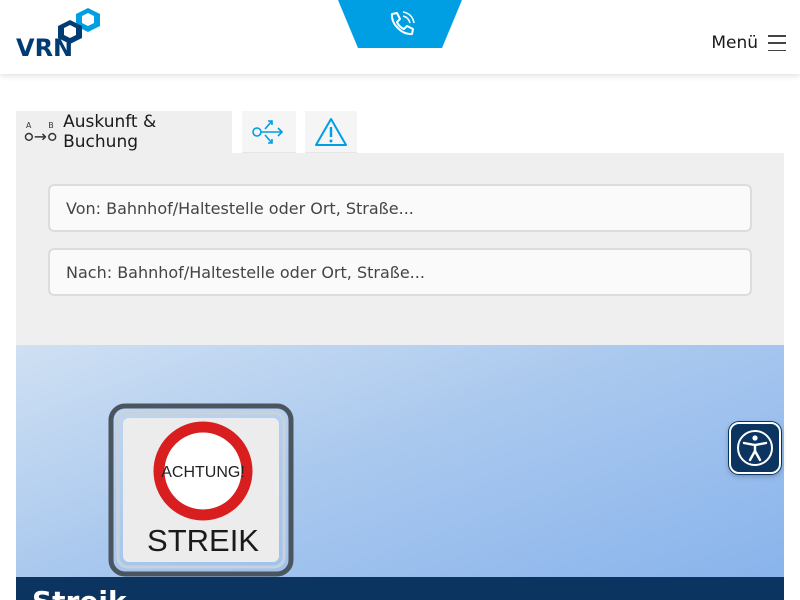 The width and height of the screenshot is (800, 600). I want to click on menu-button: Menü, so click(748, 43).